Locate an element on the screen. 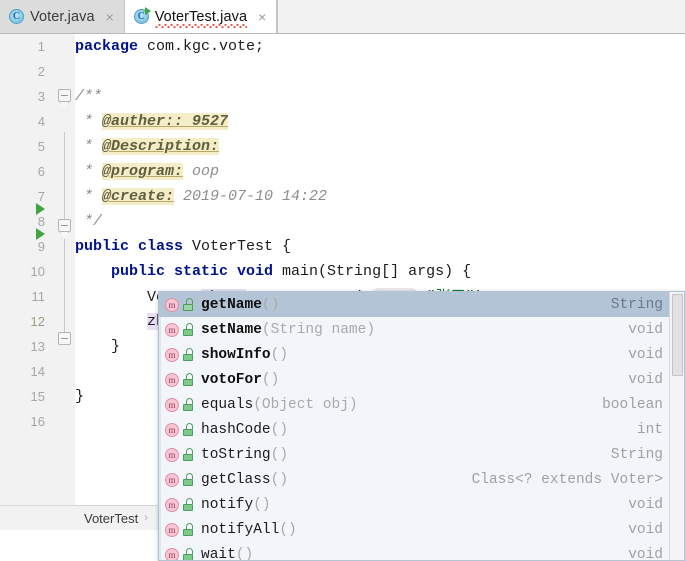 The height and width of the screenshot is (561, 685). line-number: 12 is located at coordinates (37, 321).